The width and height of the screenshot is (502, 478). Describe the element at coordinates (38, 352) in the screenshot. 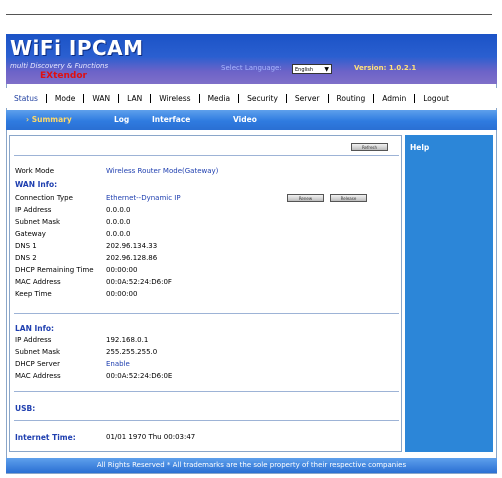

I see `lan-row-label: Subnet Mask` at that location.